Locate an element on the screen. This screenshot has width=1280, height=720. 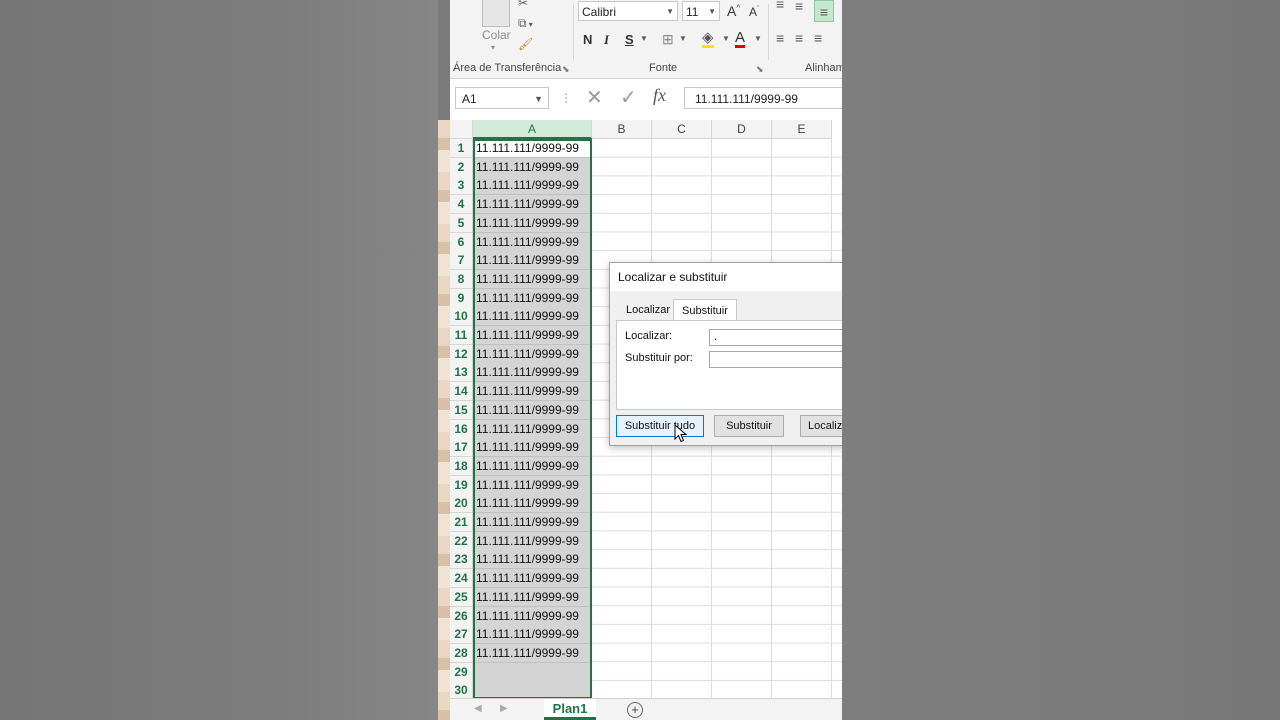
row-header: 15 is located at coordinates (461, 410).